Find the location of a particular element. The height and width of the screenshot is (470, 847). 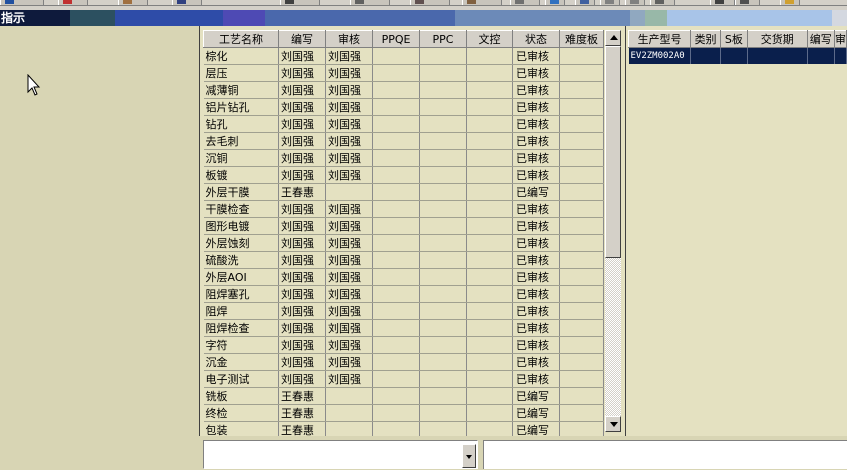

combo-drop-button is located at coordinates (469, 456).